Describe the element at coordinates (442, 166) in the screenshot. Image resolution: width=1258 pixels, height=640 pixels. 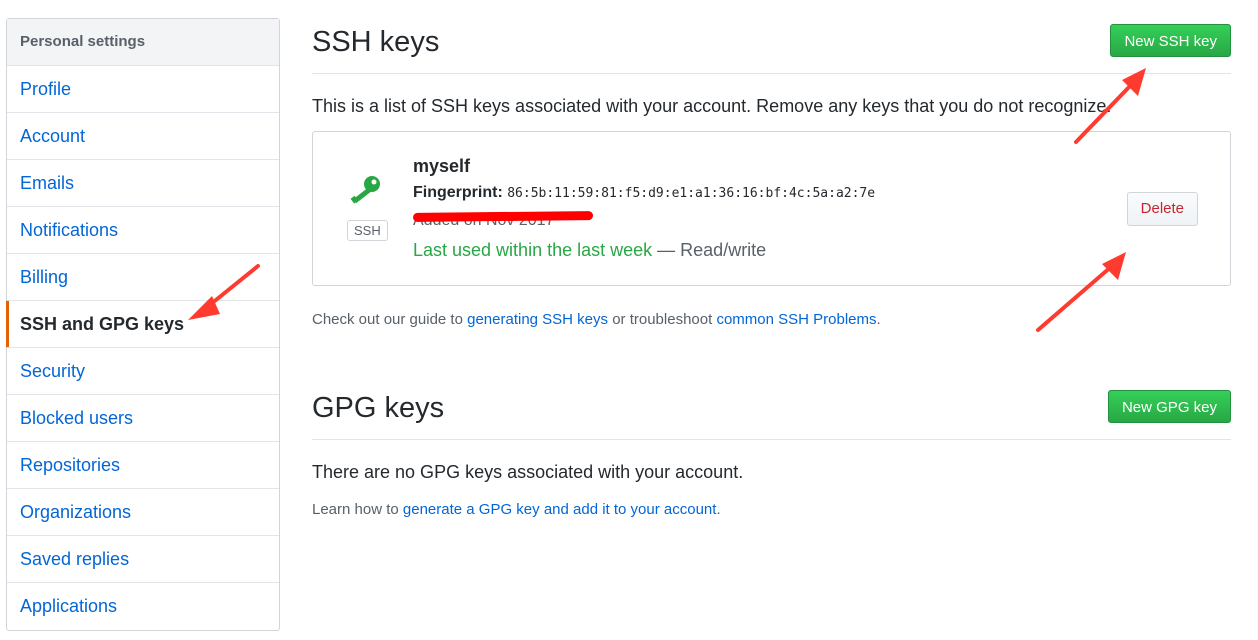
I see `ssh-key-name: myself` at that location.